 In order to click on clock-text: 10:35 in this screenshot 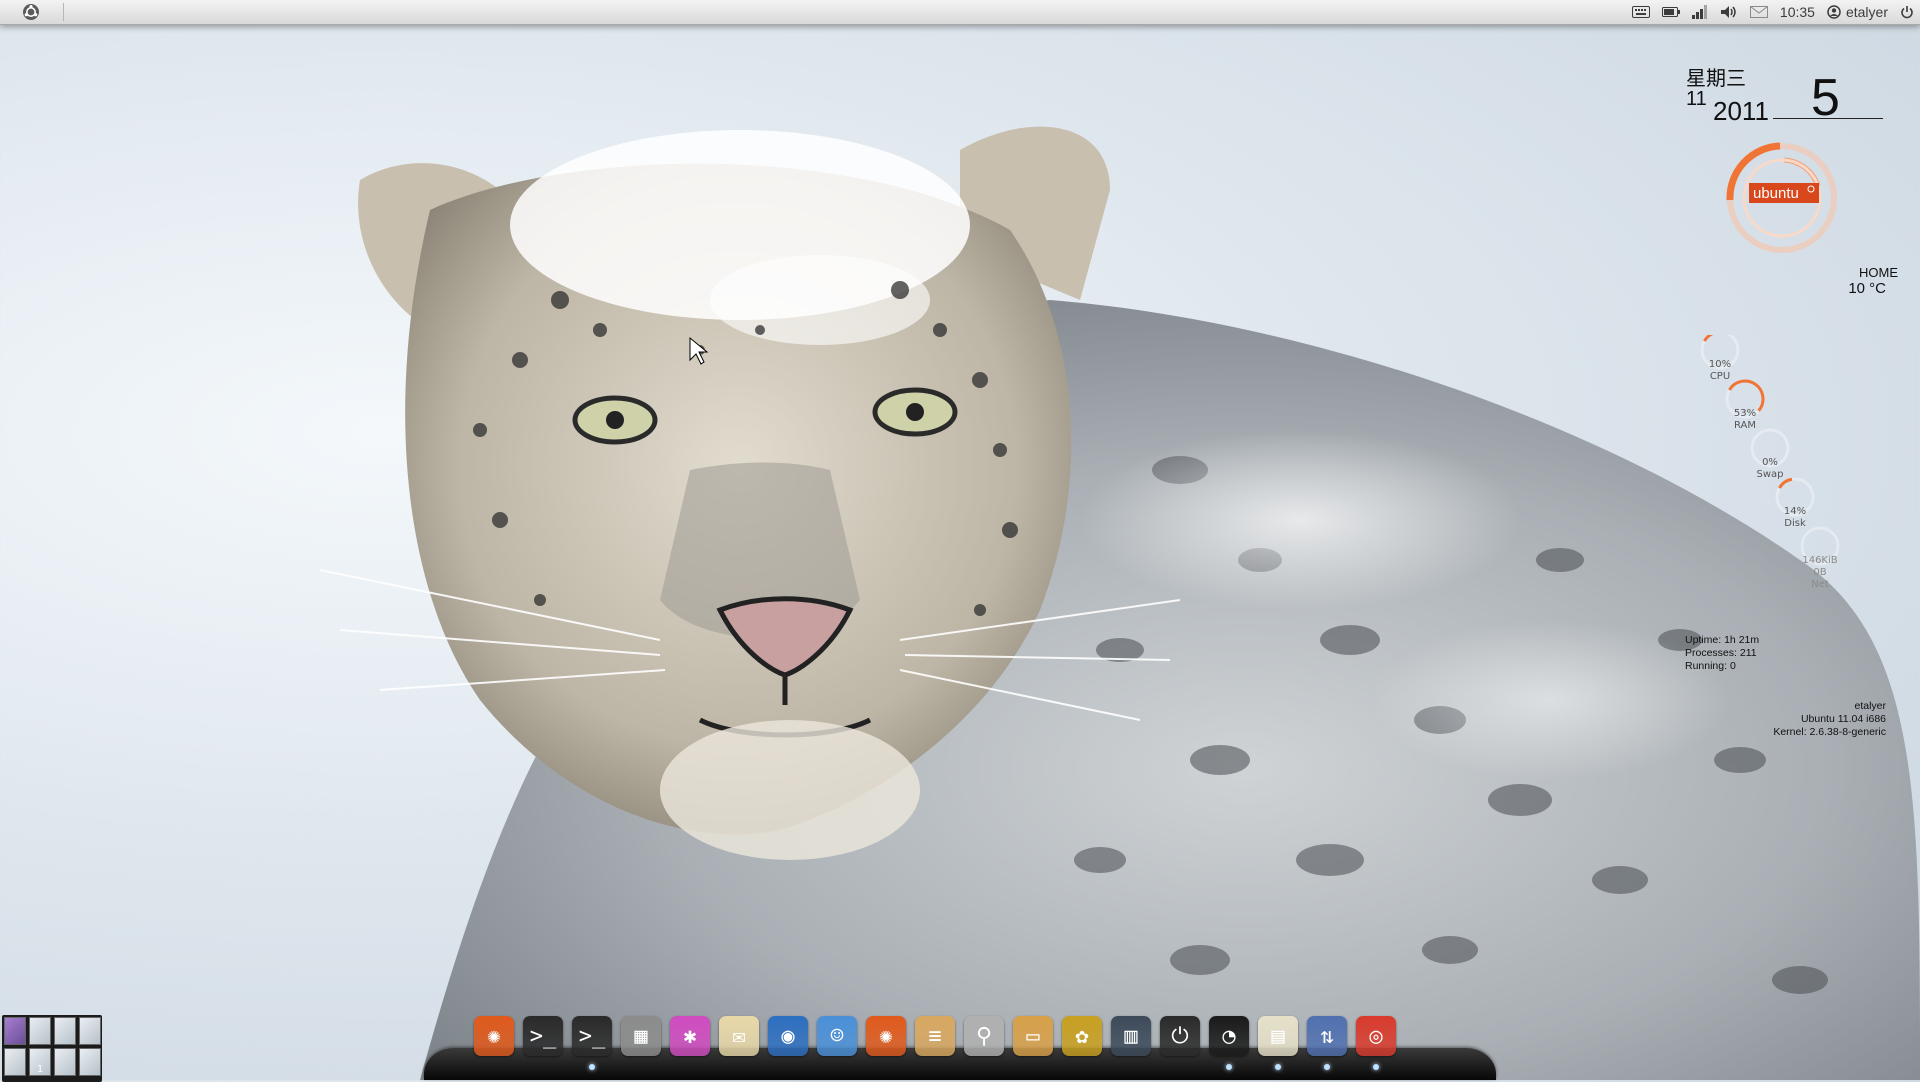, I will do `click(1797, 12)`.